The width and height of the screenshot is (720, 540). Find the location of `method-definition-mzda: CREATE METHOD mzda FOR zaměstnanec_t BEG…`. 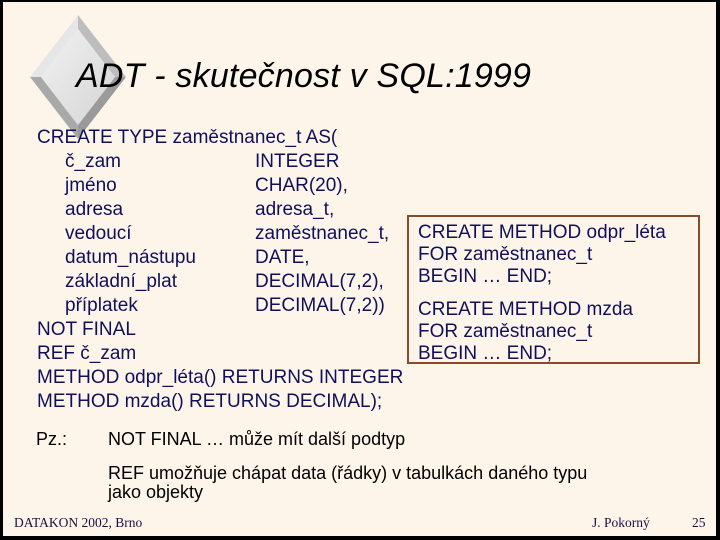

method-definition-mzda: CREATE METHOD mzda FOR zaměstnanec_t BEG… is located at coordinates (525, 332).